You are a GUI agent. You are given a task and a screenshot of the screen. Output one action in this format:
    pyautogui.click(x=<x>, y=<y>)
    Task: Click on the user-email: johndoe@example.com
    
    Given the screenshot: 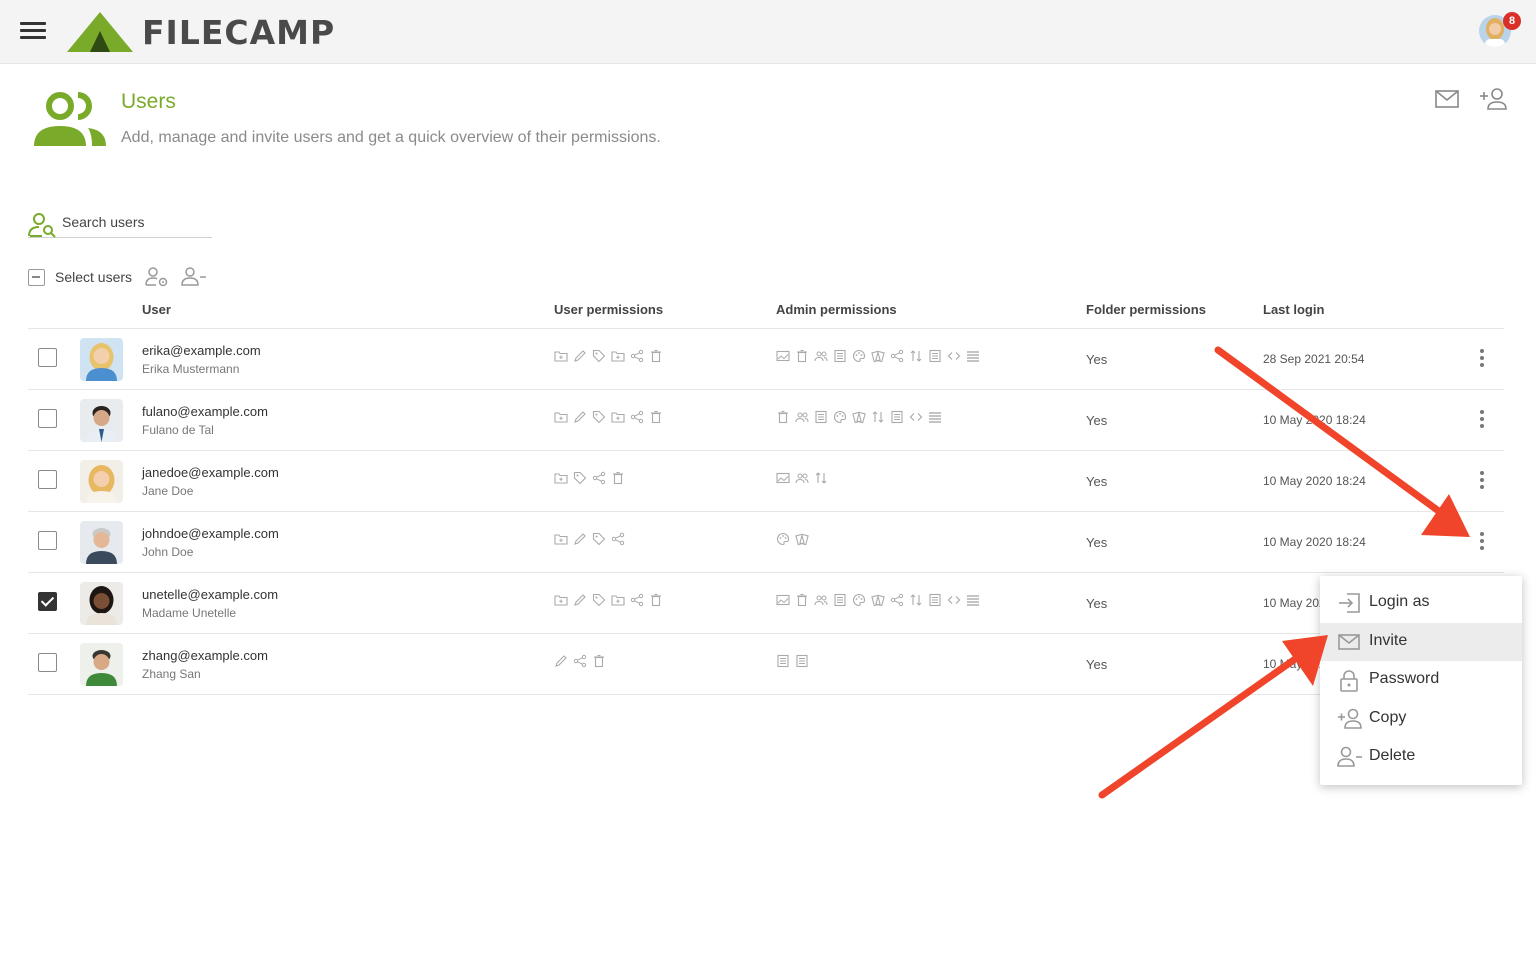 What is the action you would take?
    pyautogui.click(x=210, y=533)
    